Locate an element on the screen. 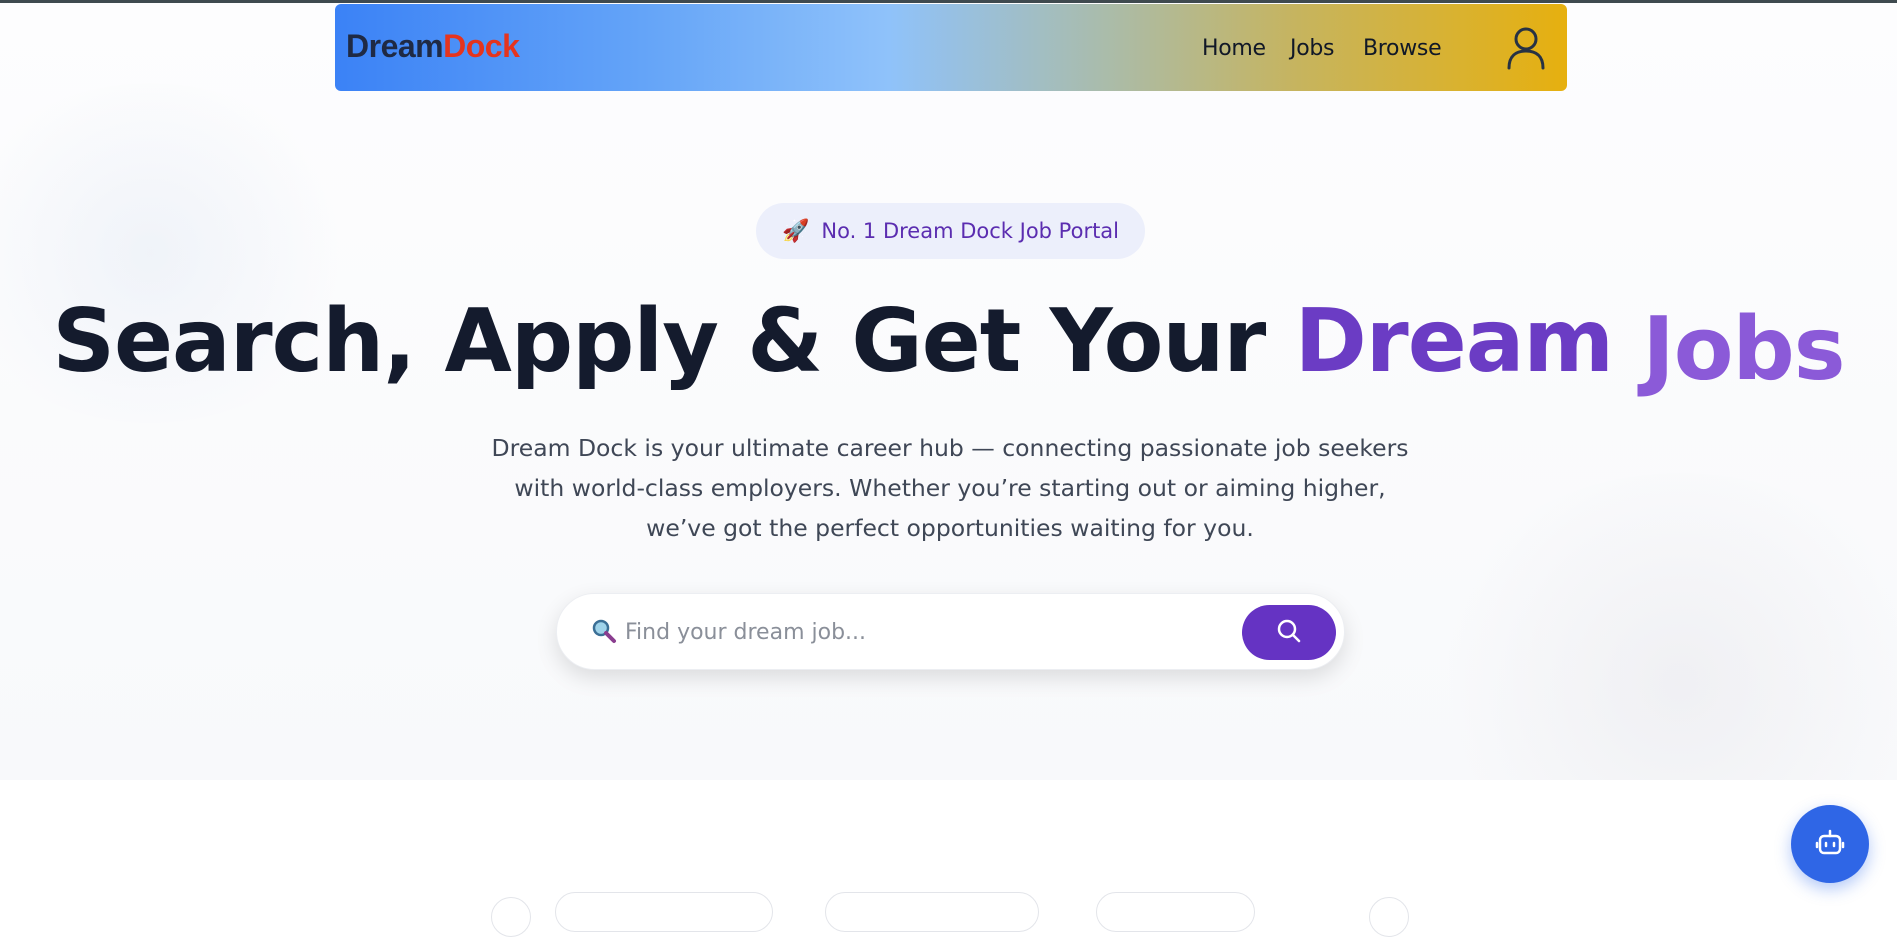  brand-logo-part2: Dock is located at coordinates (481, 46).